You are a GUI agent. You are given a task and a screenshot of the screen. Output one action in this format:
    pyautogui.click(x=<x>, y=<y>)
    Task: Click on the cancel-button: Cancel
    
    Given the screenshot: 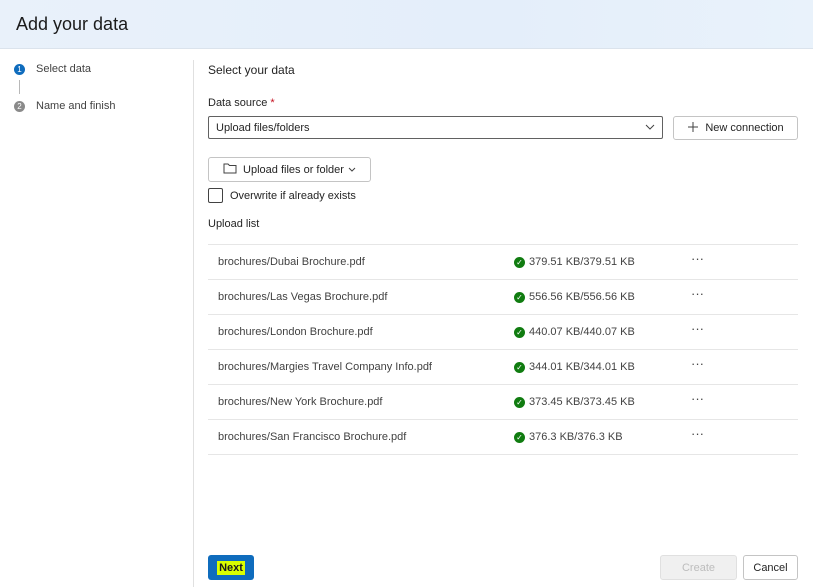 What is the action you would take?
    pyautogui.click(x=770, y=567)
    